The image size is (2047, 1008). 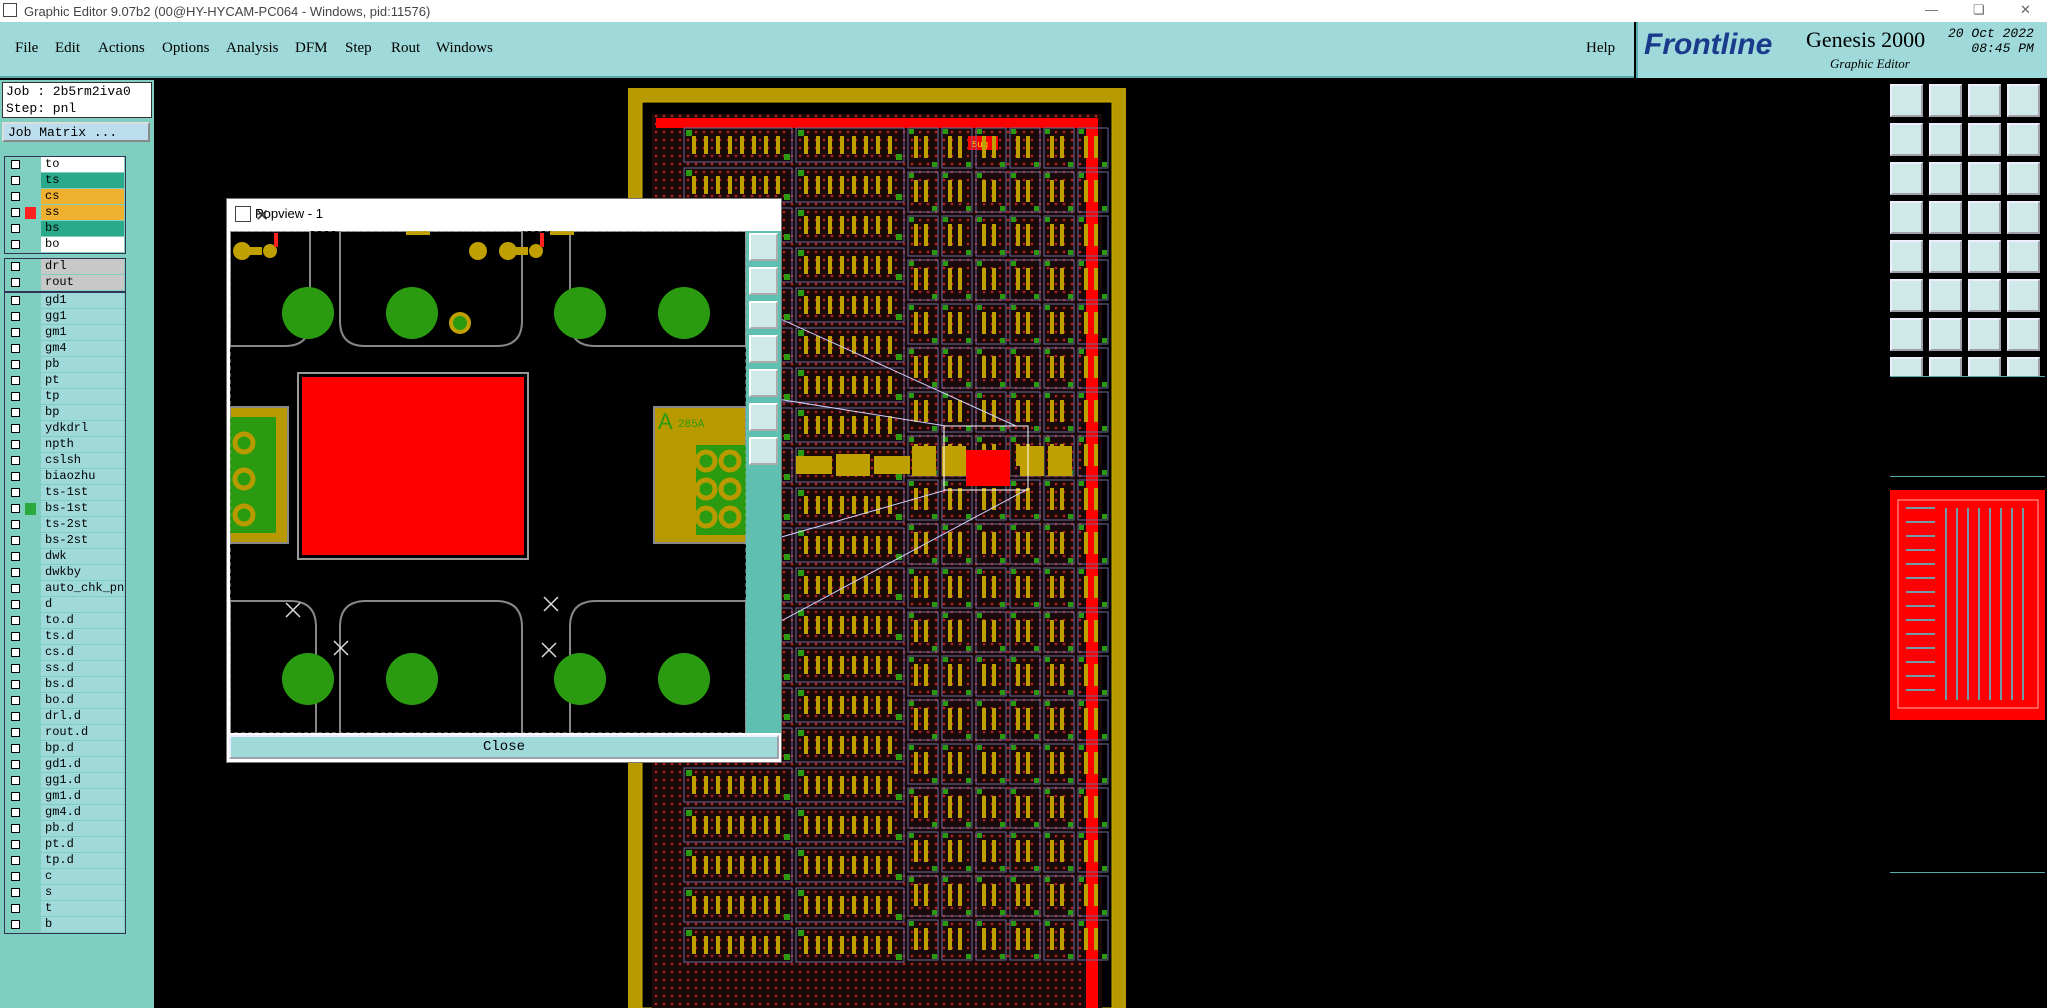 I want to click on nodes-alt-icon, so click(x=2023, y=217).